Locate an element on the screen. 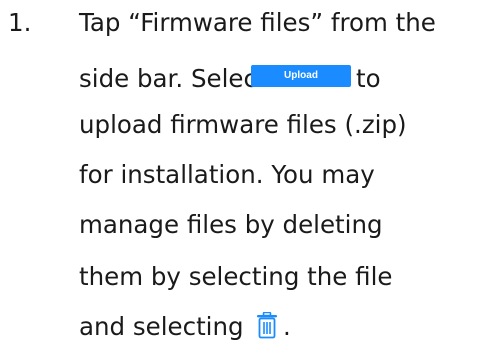 The width and height of the screenshot is (481, 364). instruction-line-4: for installation. You may is located at coordinates (227, 174).